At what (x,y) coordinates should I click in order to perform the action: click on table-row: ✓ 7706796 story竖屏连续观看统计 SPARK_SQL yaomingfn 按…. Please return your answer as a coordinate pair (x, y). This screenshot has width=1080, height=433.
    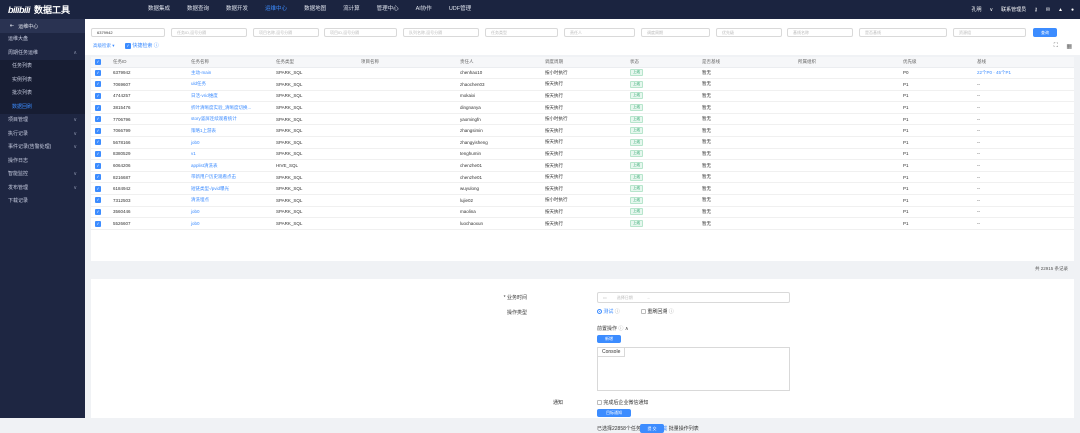
    Looking at the image, I should click on (582, 119).